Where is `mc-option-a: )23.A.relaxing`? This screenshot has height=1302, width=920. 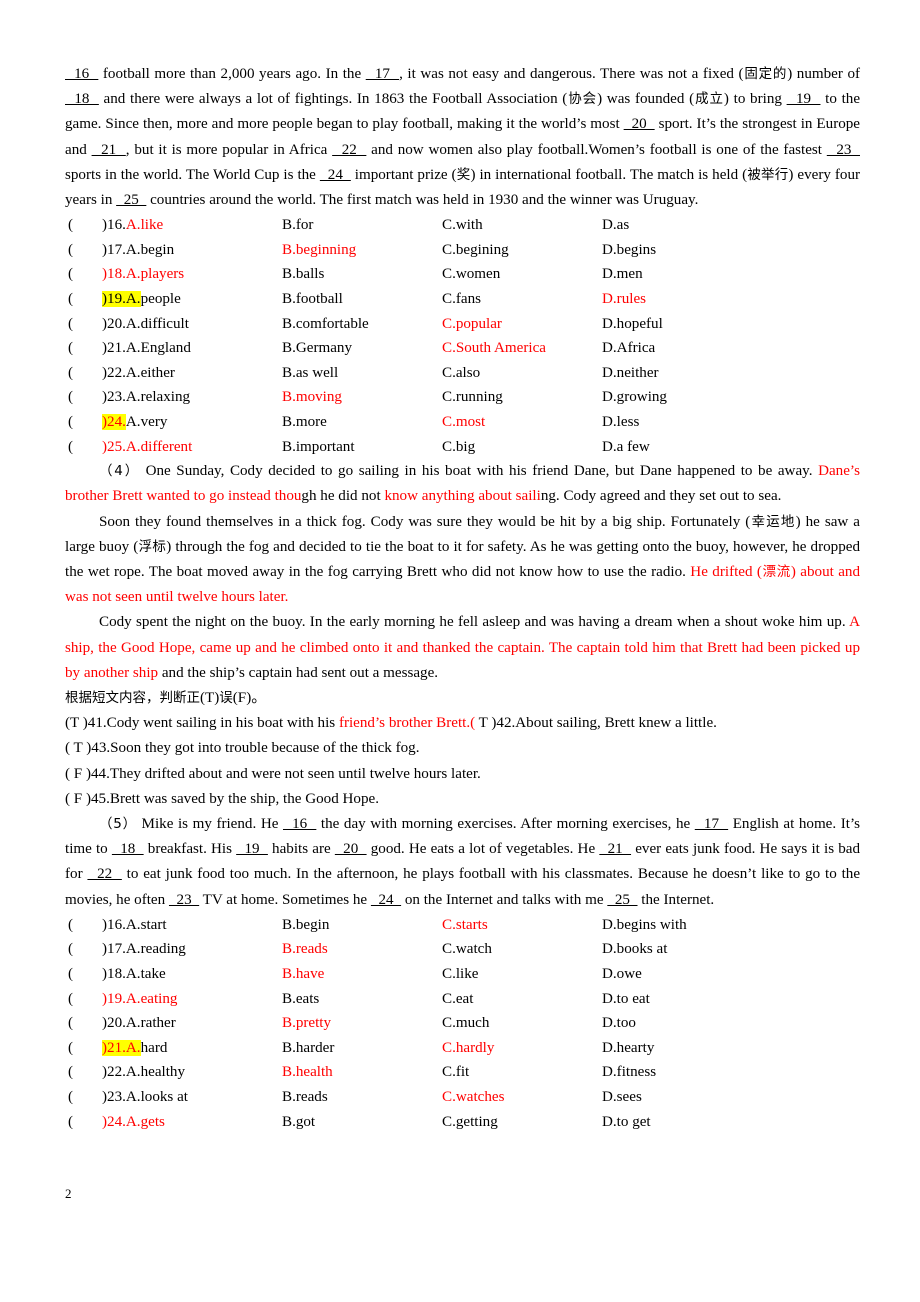 mc-option-a: )23.A.relaxing is located at coordinates (146, 397).